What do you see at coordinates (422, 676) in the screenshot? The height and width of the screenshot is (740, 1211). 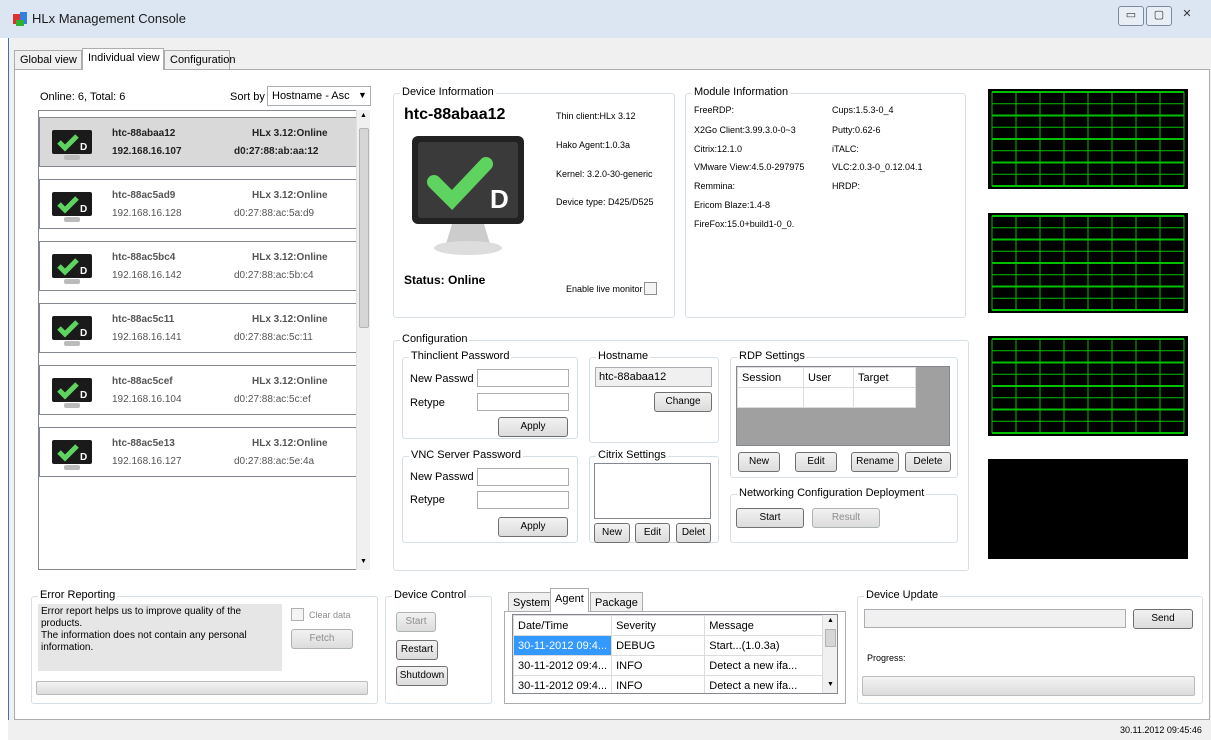 I see `control-shutdown-button: Shutdown` at bounding box center [422, 676].